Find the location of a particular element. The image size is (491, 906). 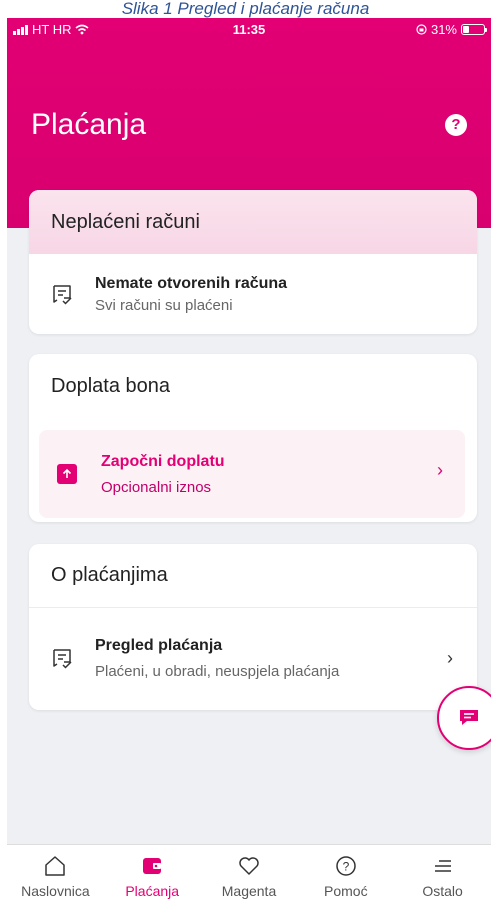

tab-more: Ostalo is located at coordinates (442, 875).